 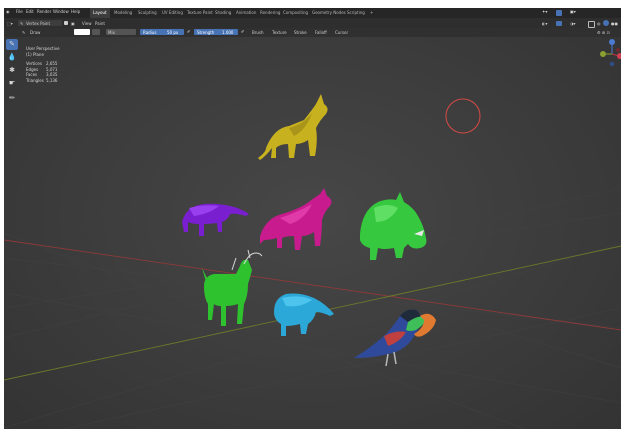 I want to click on strength-label: Strength, so click(x=206, y=32).